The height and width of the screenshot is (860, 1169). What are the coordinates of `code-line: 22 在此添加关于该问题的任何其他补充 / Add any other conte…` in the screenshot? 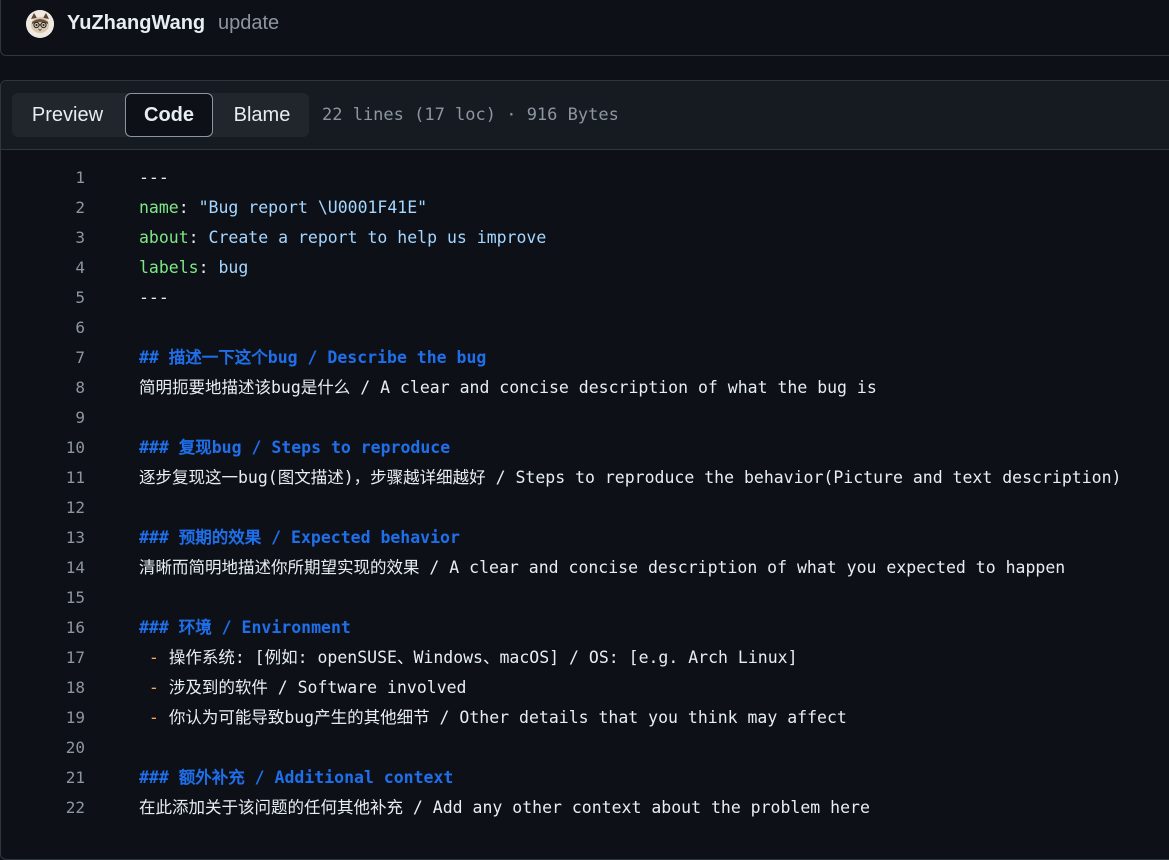 It's located at (585, 808).